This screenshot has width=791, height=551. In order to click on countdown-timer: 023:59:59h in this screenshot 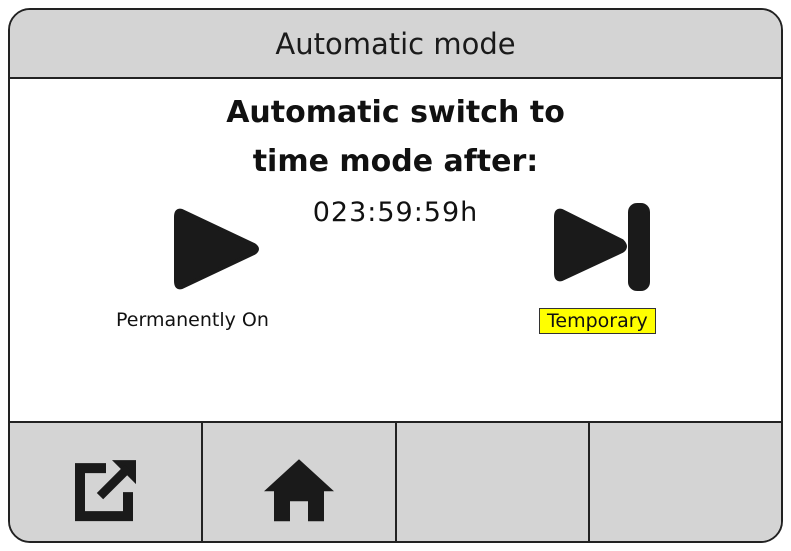, I will do `click(395, 212)`.